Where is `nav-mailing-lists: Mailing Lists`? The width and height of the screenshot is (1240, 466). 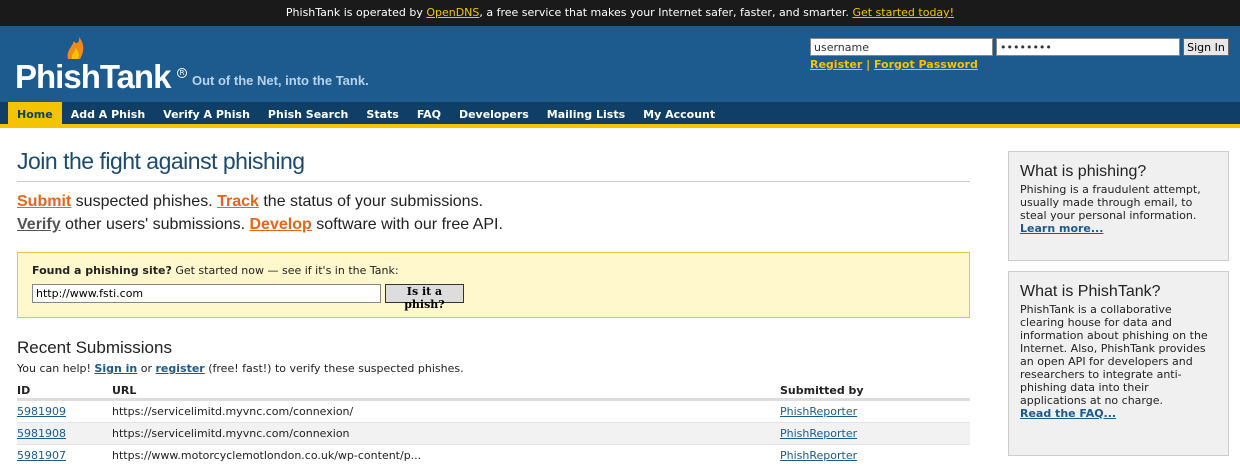 nav-mailing-lists: Mailing Lists is located at coordinates (586, 115).